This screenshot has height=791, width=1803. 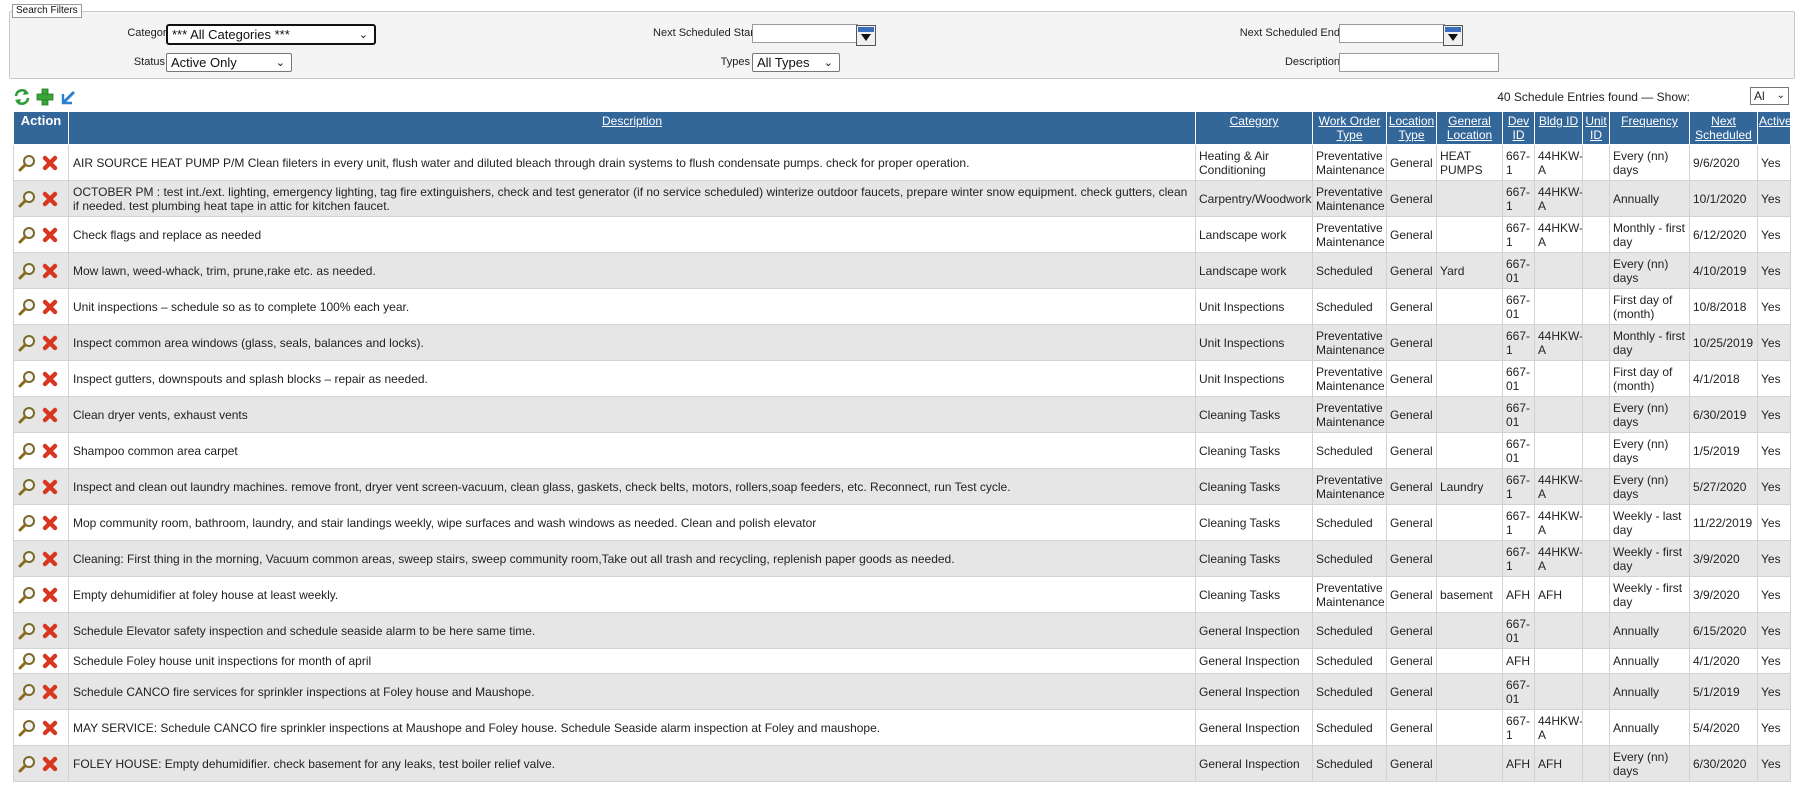 I want to click on col-header-location-type: Location Type, so click(x=1411, y=128).